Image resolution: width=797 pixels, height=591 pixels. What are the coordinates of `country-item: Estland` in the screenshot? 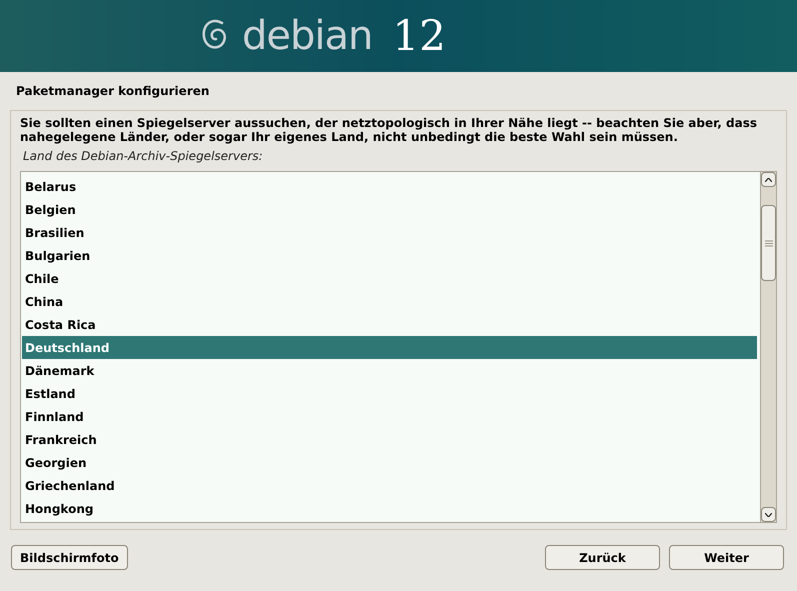 It's located at (389, 393).